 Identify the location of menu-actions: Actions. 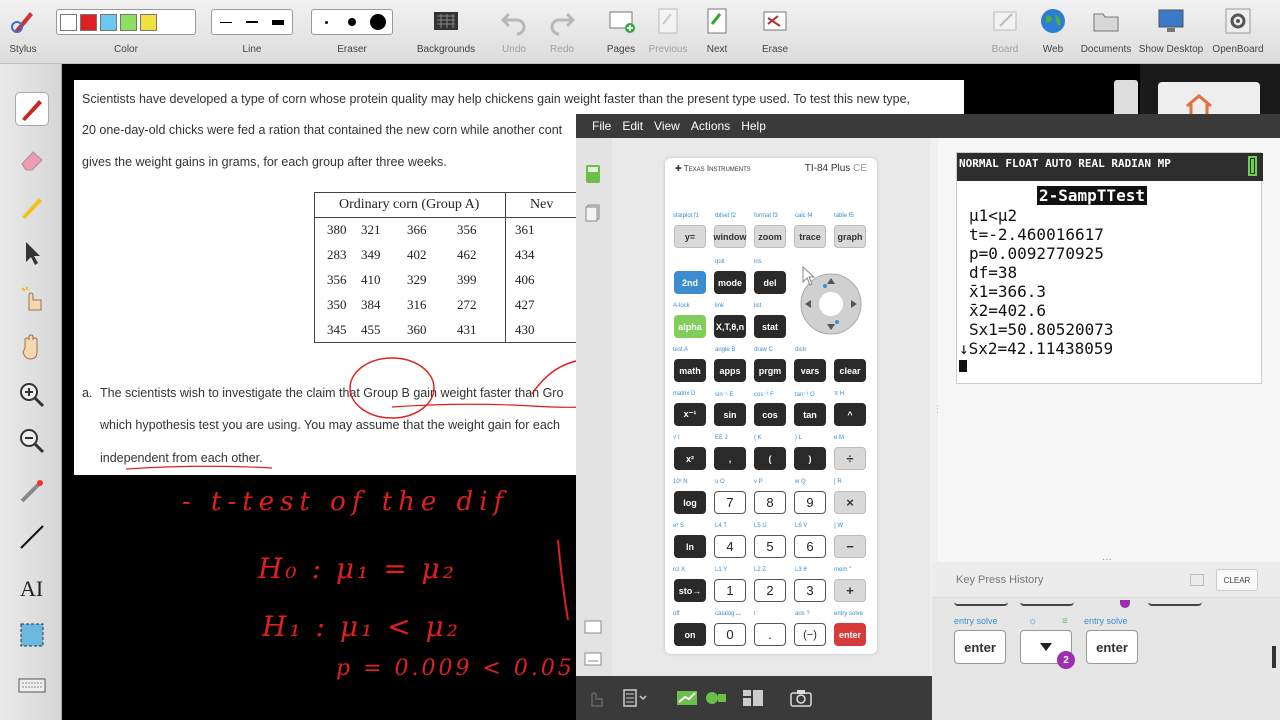
(710, 126).